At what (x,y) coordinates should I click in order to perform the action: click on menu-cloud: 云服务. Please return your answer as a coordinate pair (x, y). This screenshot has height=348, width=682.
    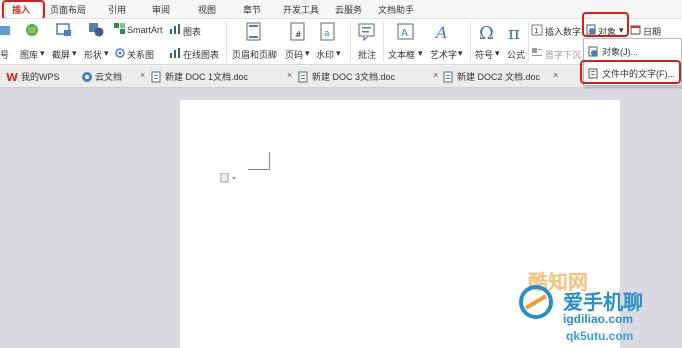
    Looking at the image, I should click on (348, 9).